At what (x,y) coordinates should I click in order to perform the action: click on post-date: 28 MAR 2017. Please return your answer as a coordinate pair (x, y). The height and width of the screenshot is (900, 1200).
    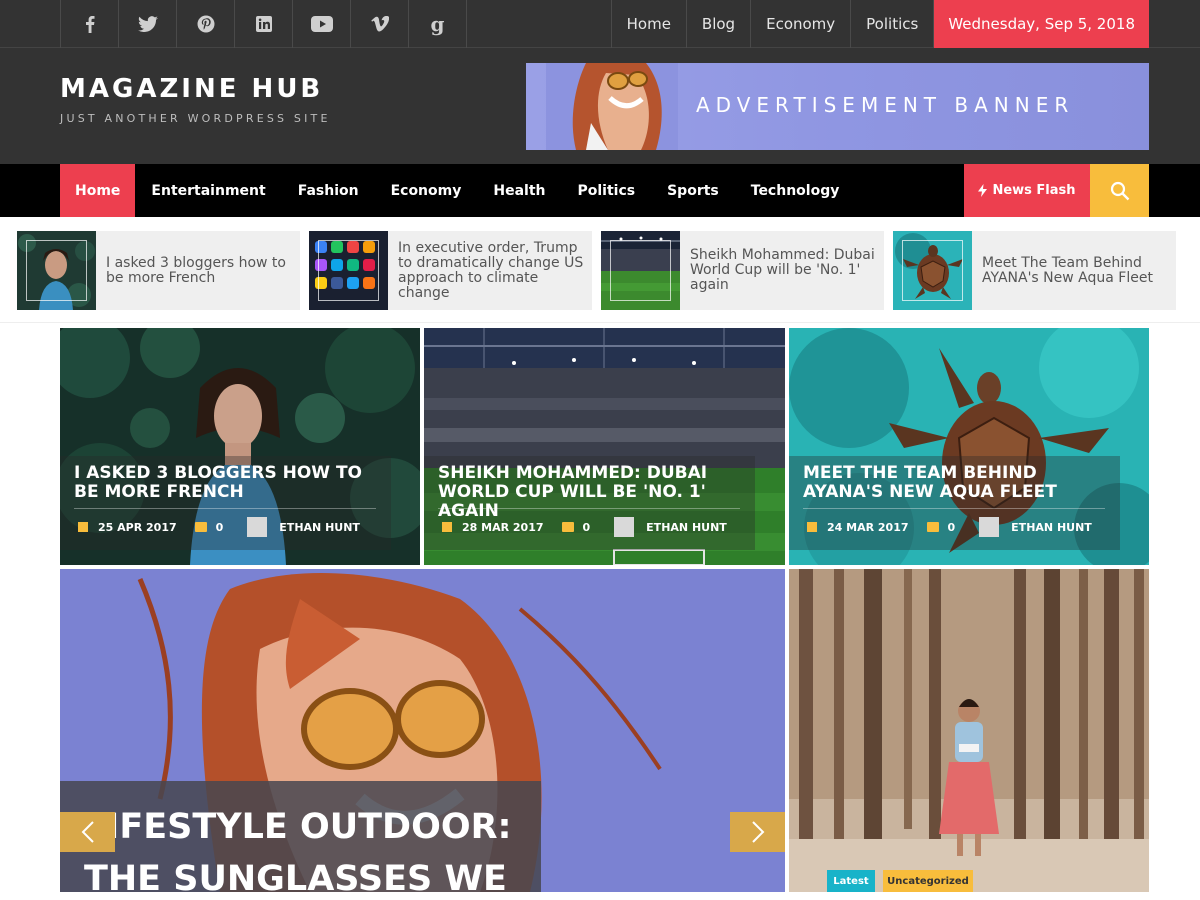
    Looking at the image, I should click on (503, 527).